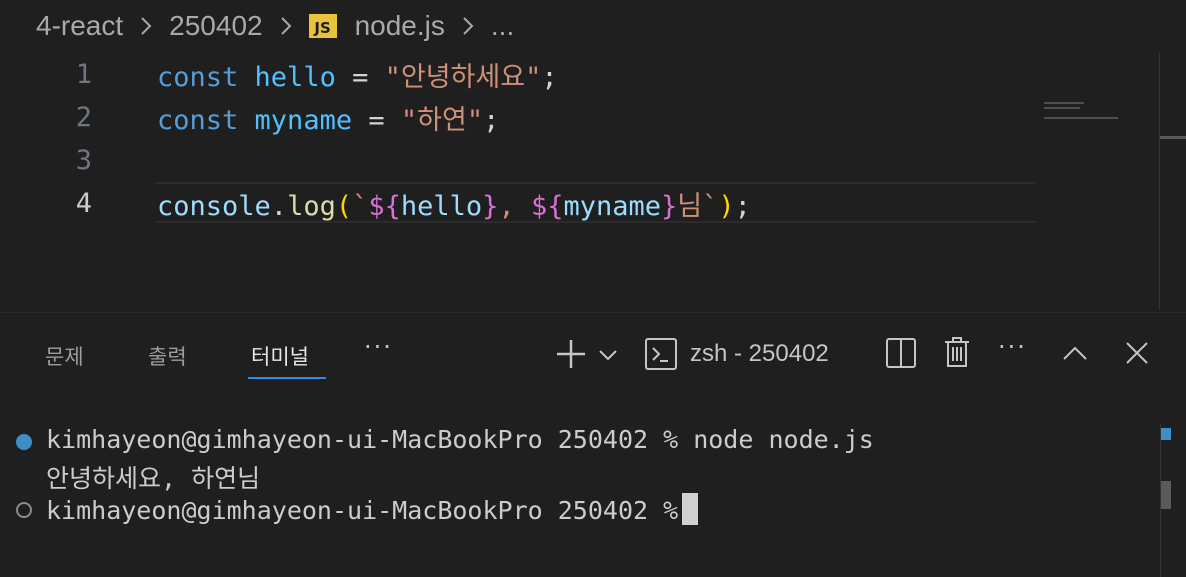  Describe the element at coordinates (454, 206) in the screenshot. I see `code-text: console.log(`${hello}, ${myname}님`);` at that location.